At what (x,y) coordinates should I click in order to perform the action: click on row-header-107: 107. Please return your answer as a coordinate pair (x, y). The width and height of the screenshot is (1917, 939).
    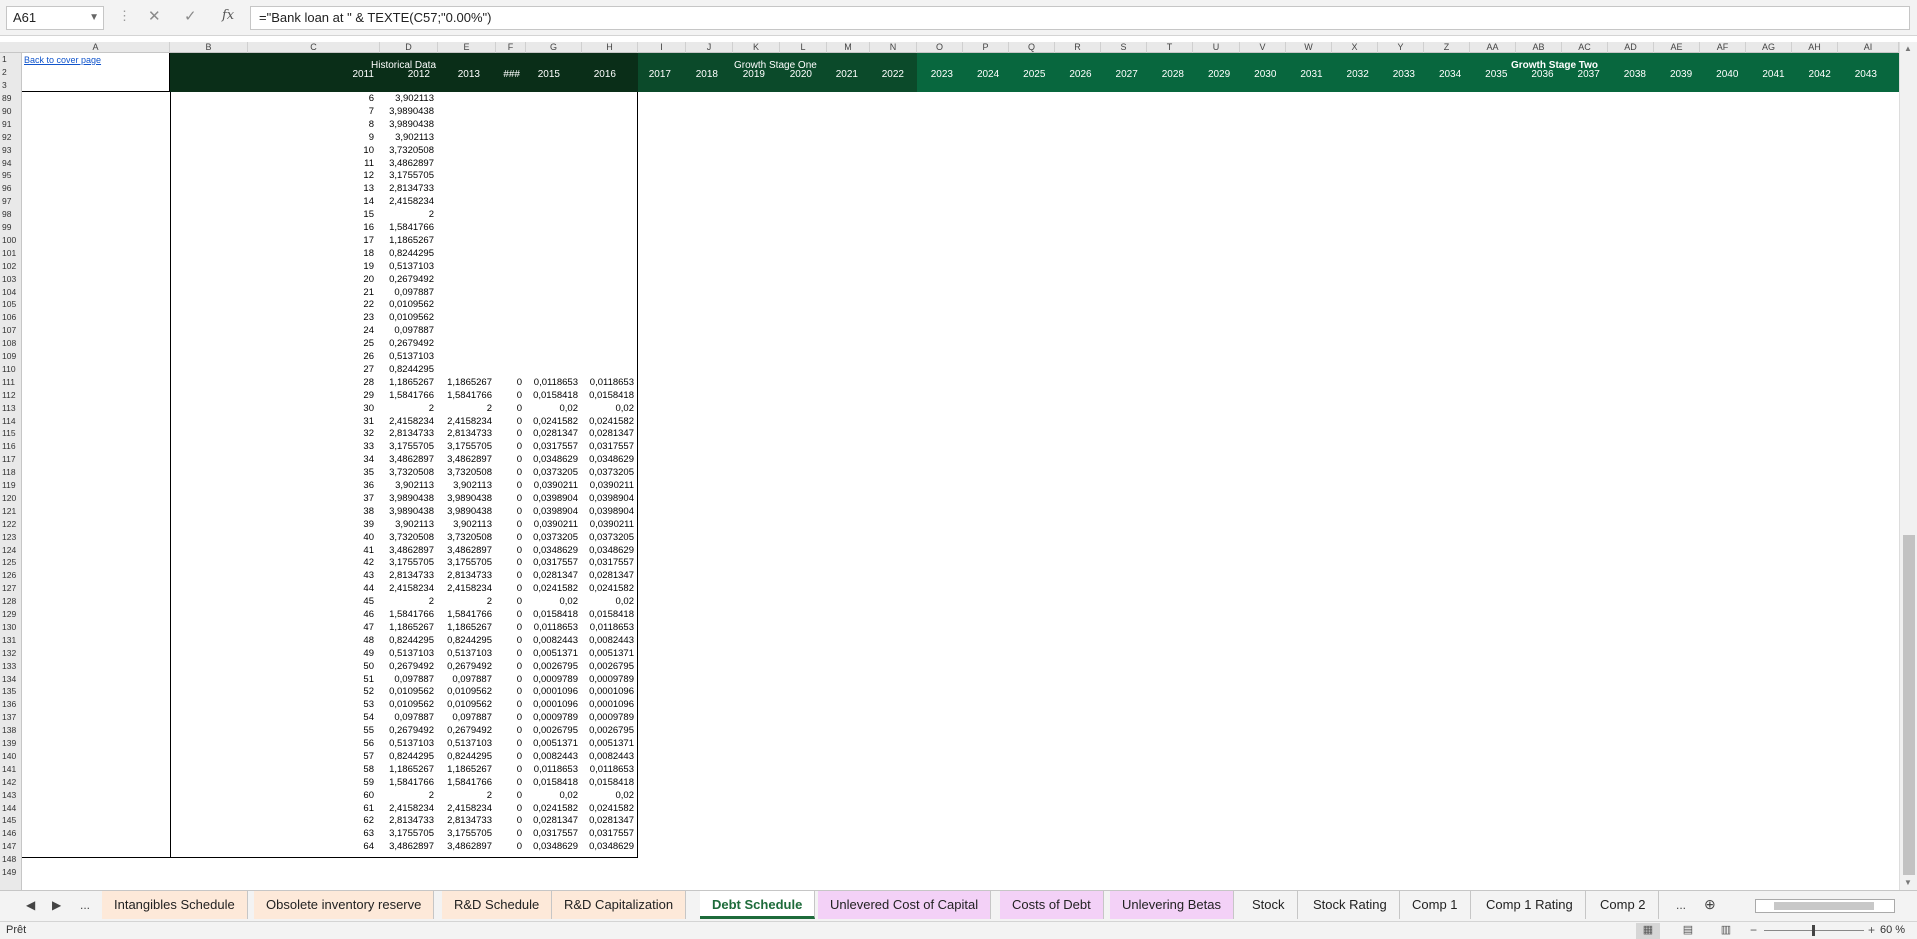
    Looking at the image, I should click on (11, 330).